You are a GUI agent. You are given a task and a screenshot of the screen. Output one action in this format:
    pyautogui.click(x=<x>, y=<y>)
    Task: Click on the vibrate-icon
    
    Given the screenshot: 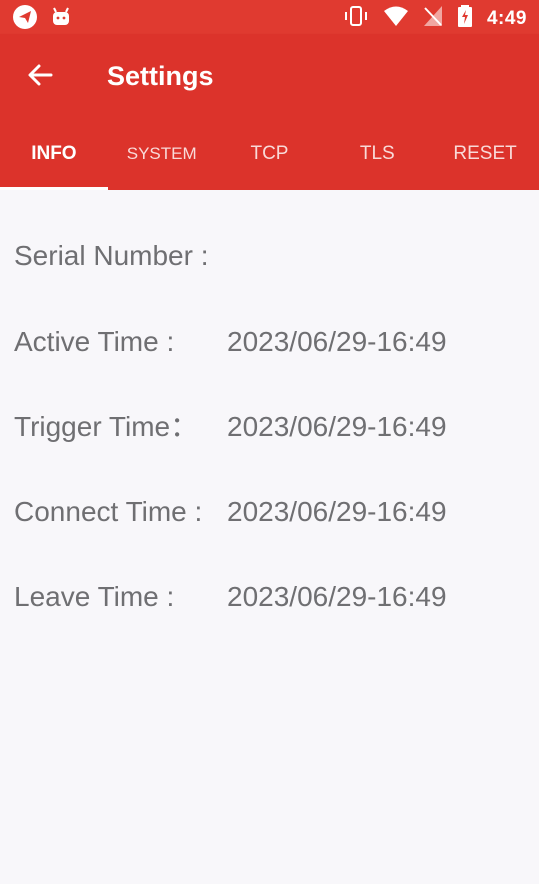 What is the action you would take?
    pyautogui.click(x=356, y=18)
    